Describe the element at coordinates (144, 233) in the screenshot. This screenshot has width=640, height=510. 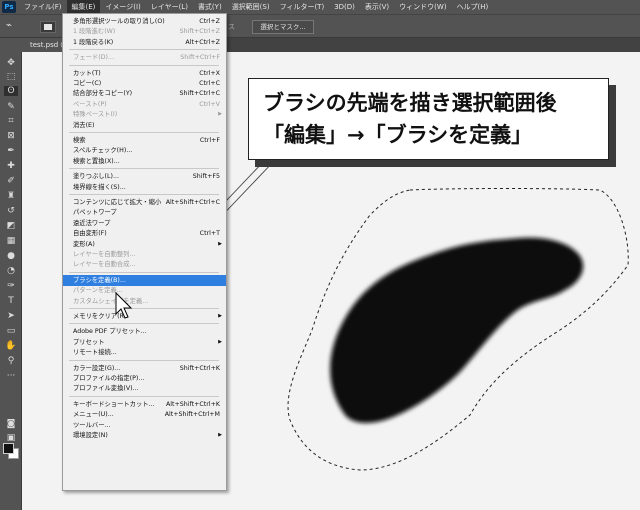
I see `menu-item: 自由変形(F) Ctrl+T` at that location.